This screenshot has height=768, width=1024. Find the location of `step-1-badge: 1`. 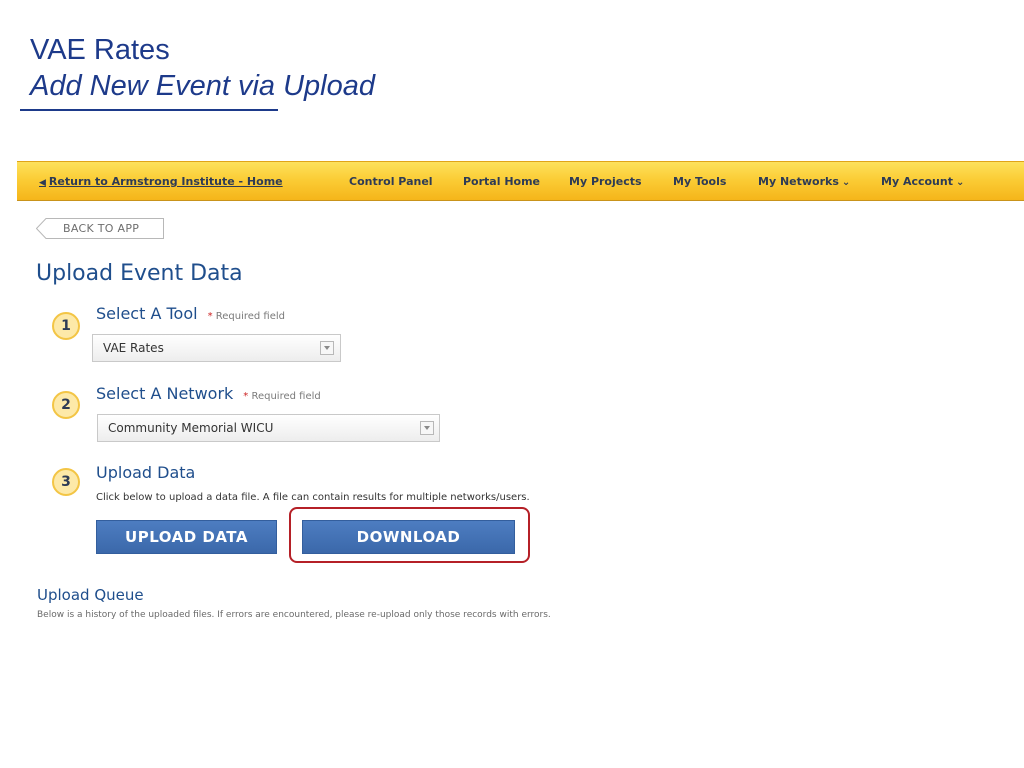

step-1-badge: 1 is located at coordinates (66, 326).